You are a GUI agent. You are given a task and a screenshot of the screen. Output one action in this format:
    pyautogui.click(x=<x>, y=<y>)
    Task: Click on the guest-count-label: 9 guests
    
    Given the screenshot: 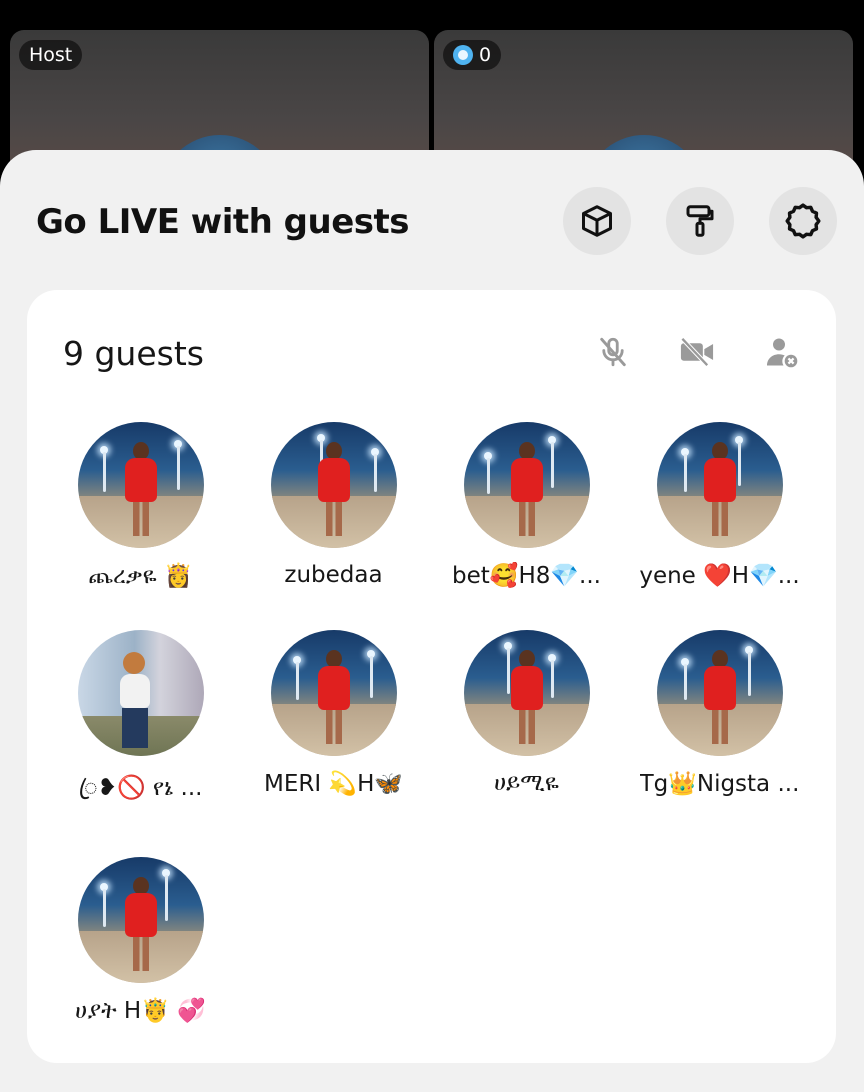 What is the action you would take?
    pyautogui.click(x=133, y=353)
    